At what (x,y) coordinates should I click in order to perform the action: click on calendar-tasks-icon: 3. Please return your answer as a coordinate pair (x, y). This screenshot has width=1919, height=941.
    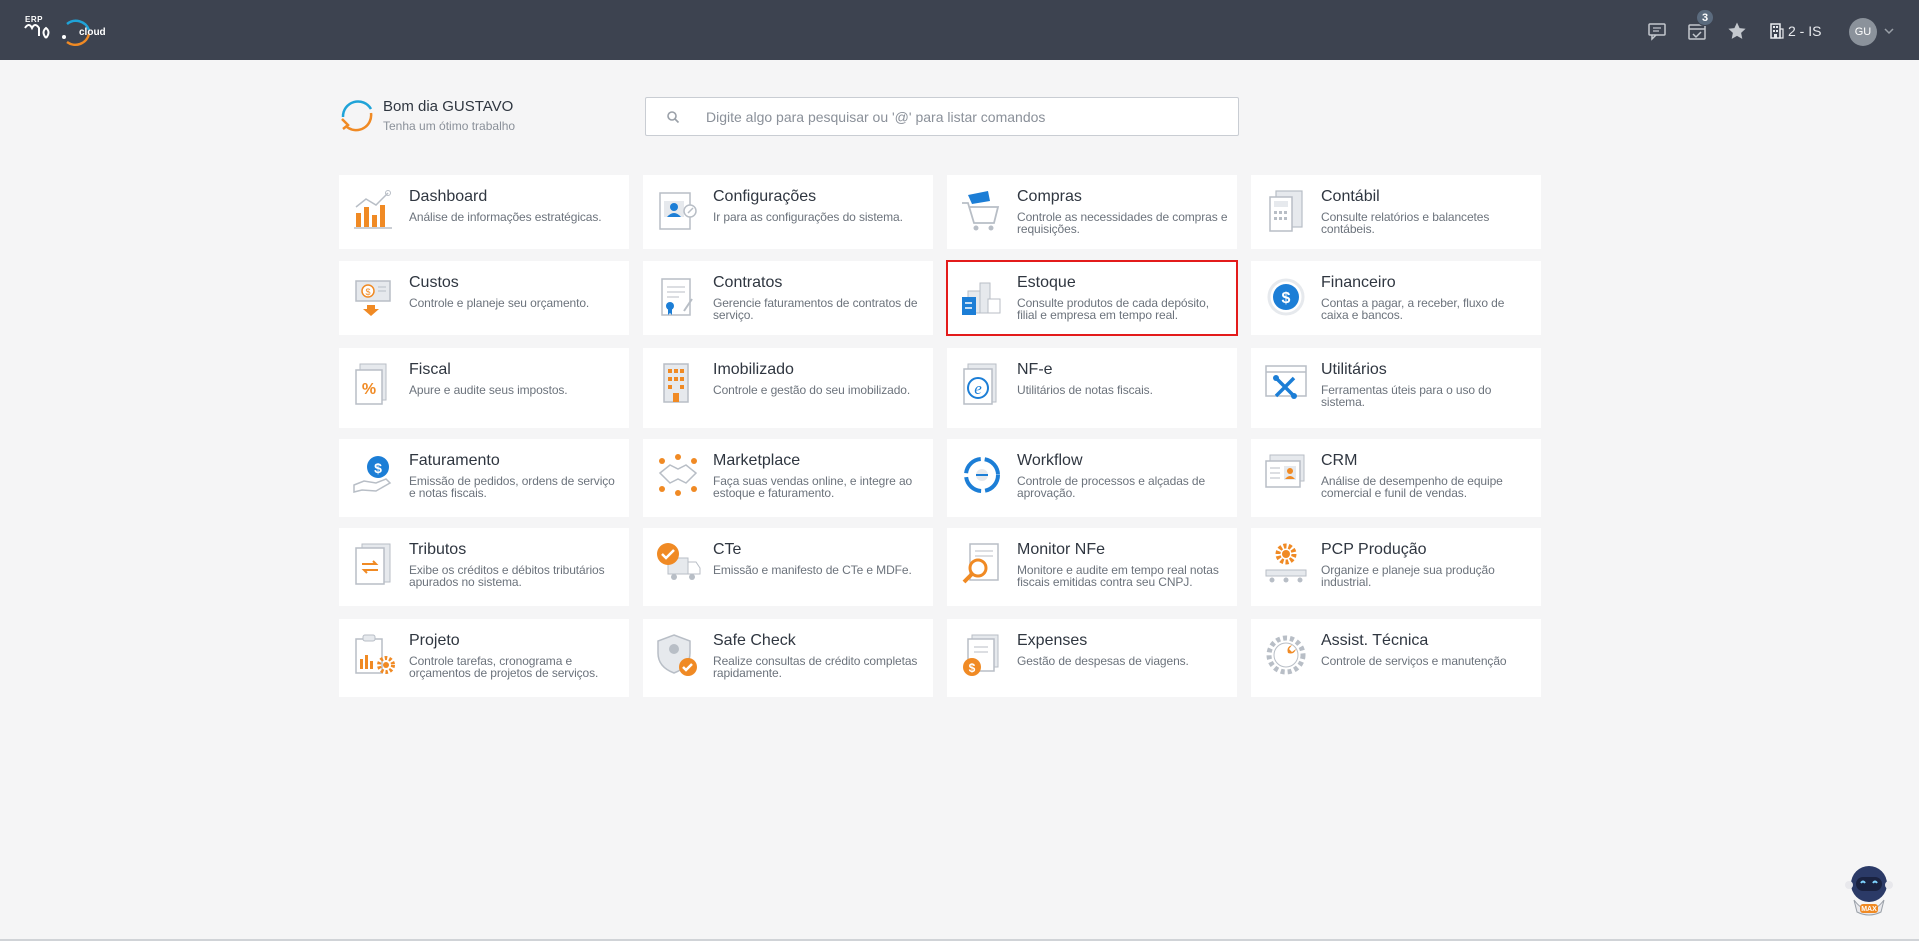
    Looking at the image, I should click on (1699, 26).